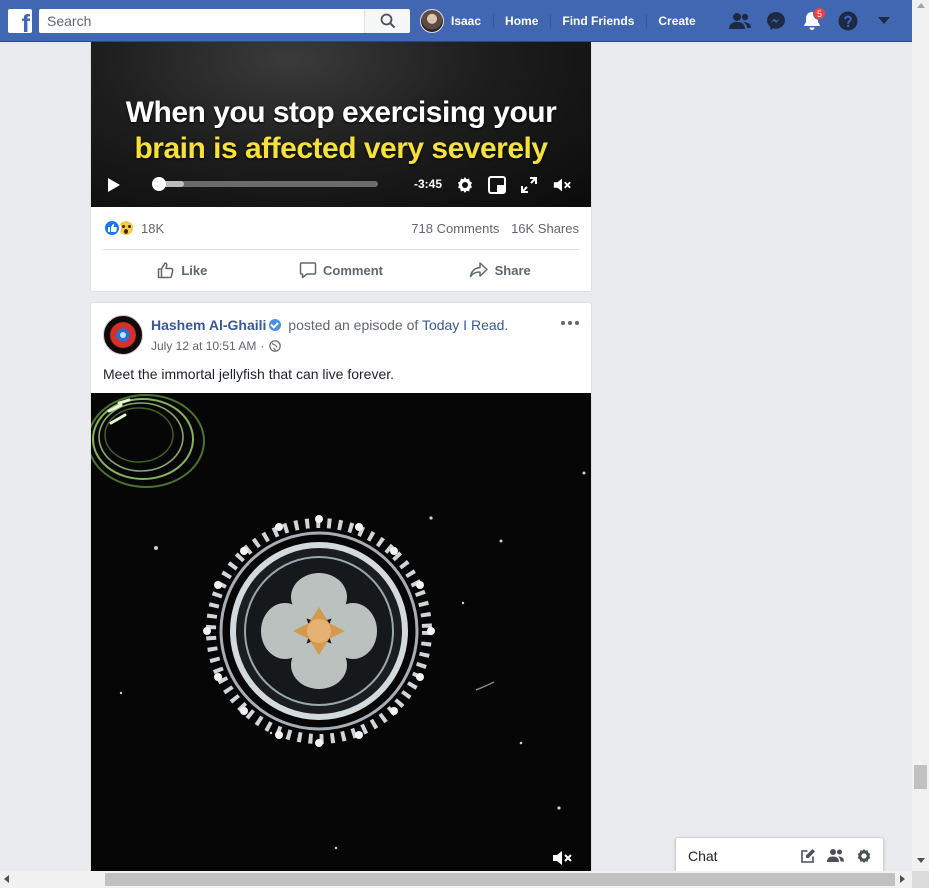 This screenshot has height=888, width=929. What do you see at coordinates (208, 325) in the screenshot?
I see `author-link: Hashem Al-Ghaili` at bounding box center [208, 325].